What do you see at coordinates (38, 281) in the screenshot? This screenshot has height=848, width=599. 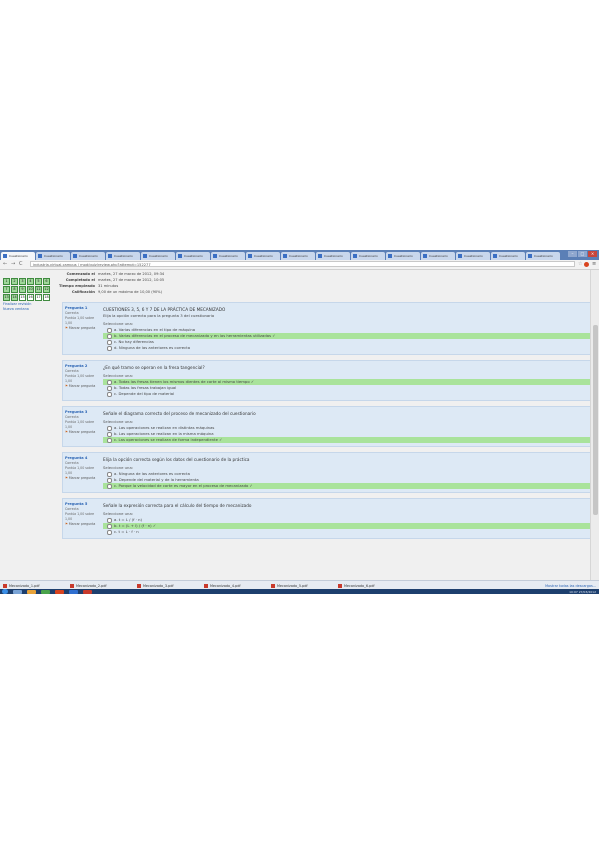 I see `quiz-nav-button: 5` at bounding box center [38, 281].